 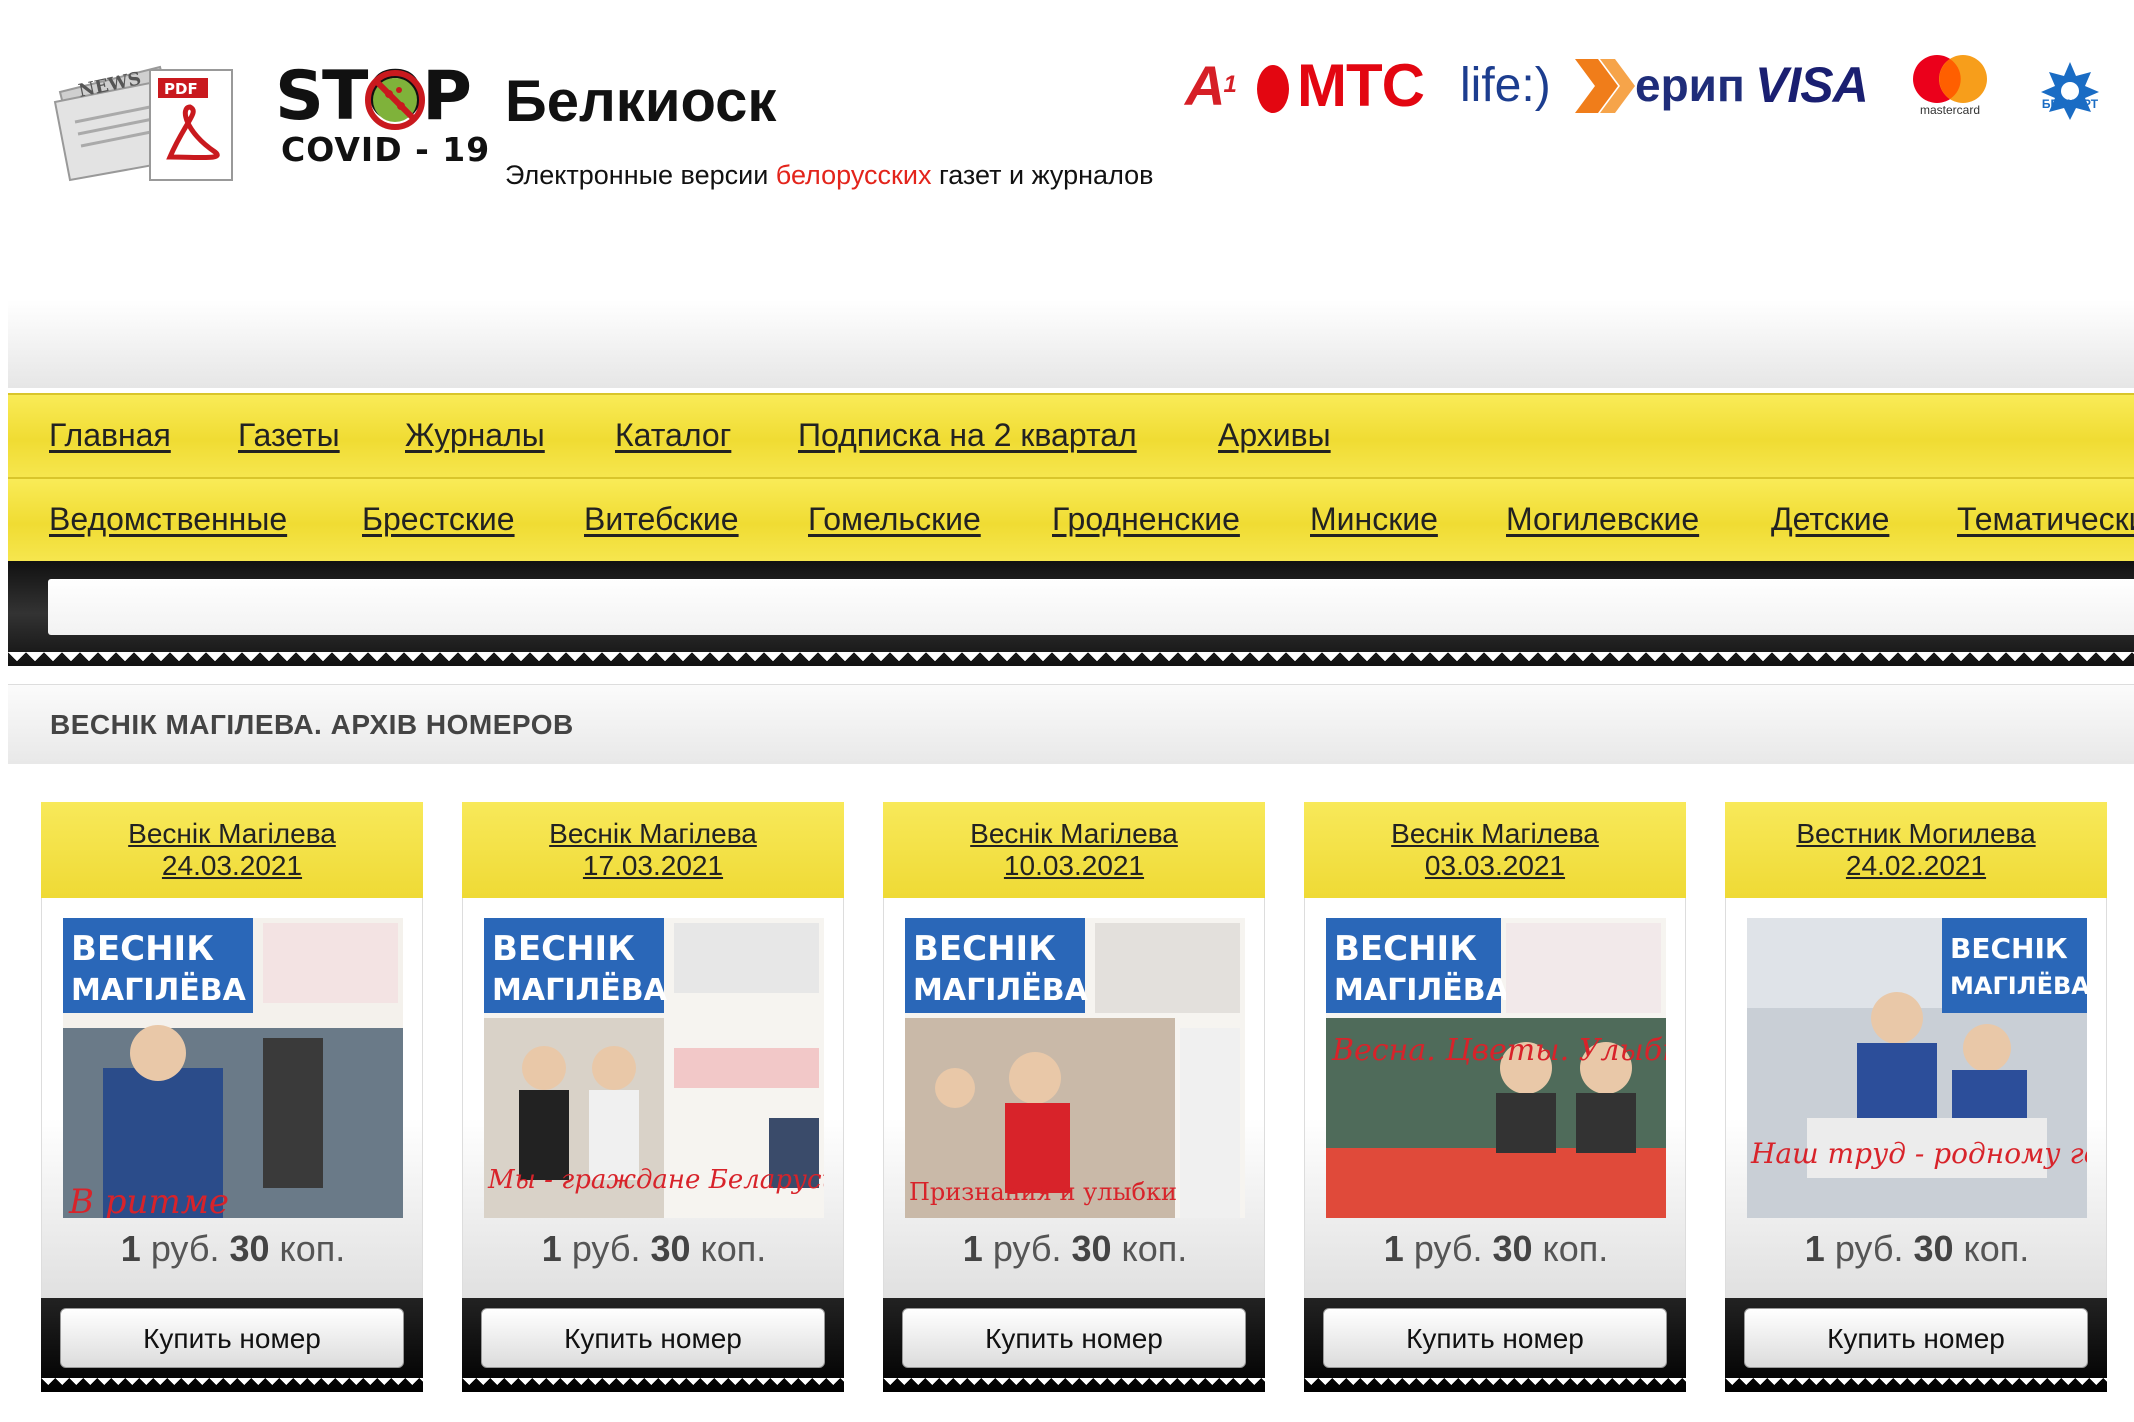 I want to click on nav-mogilev: Могилевские, so click(x=1602, y=519).